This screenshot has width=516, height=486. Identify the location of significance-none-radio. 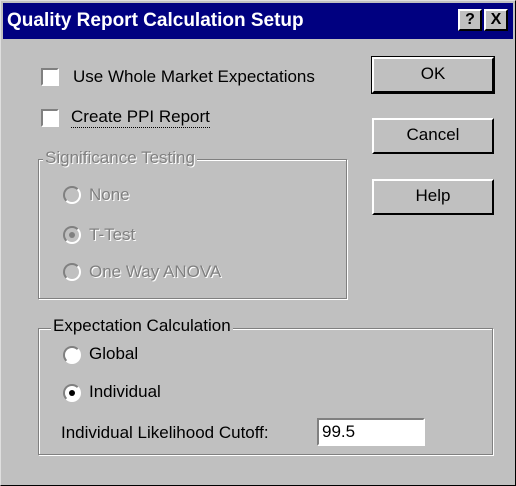
(72, 195).